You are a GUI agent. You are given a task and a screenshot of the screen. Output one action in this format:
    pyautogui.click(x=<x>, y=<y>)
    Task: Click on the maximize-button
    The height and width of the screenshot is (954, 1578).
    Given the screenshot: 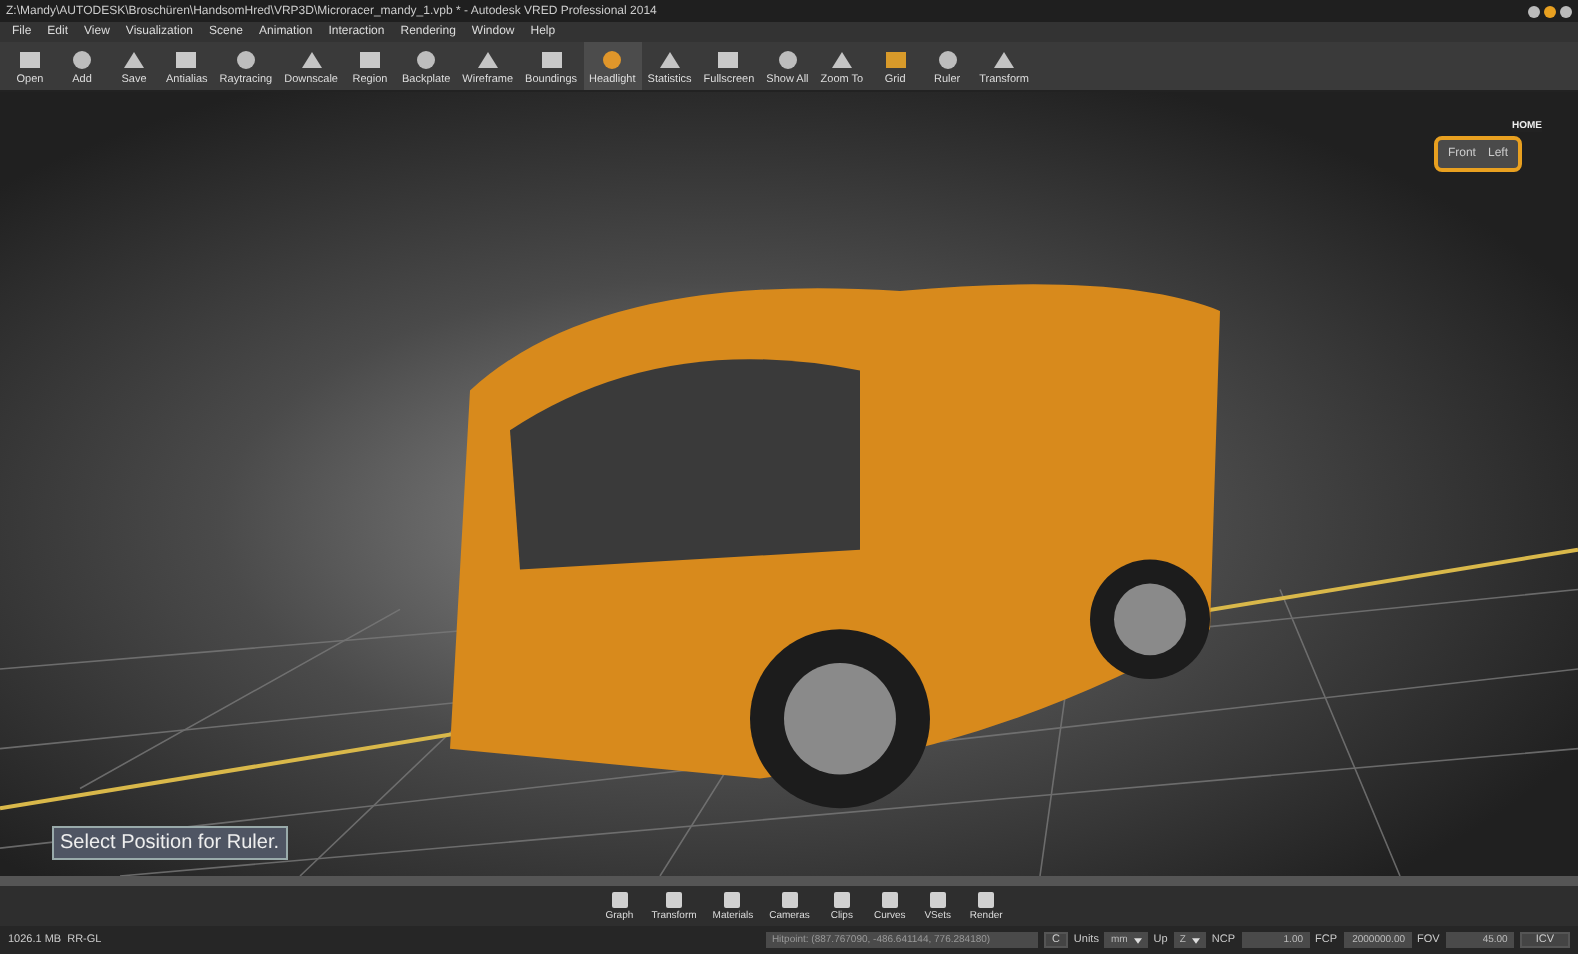 What is the action you would take?
    pyautogui.click(x=1550, y=11)
    